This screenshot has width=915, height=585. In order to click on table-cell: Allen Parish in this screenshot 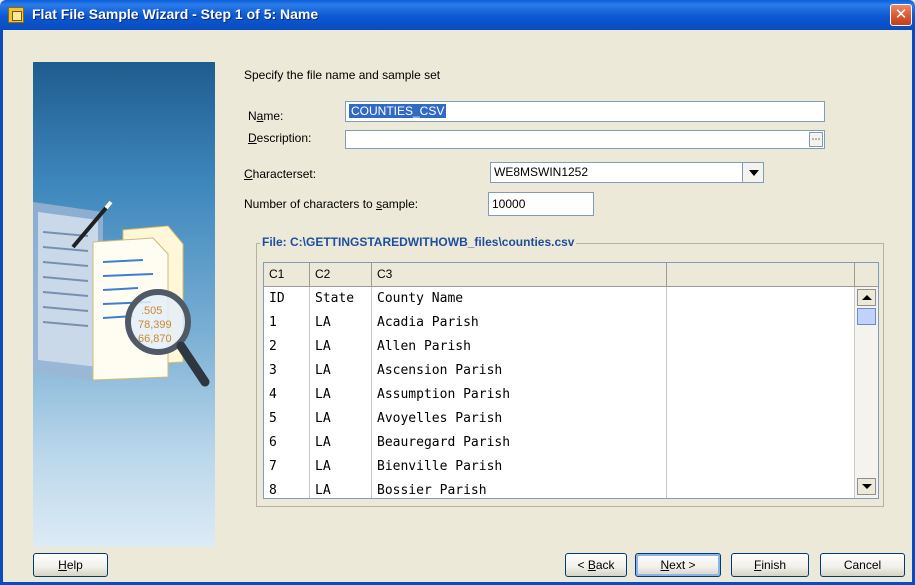, I will do `click(519, 347)`.